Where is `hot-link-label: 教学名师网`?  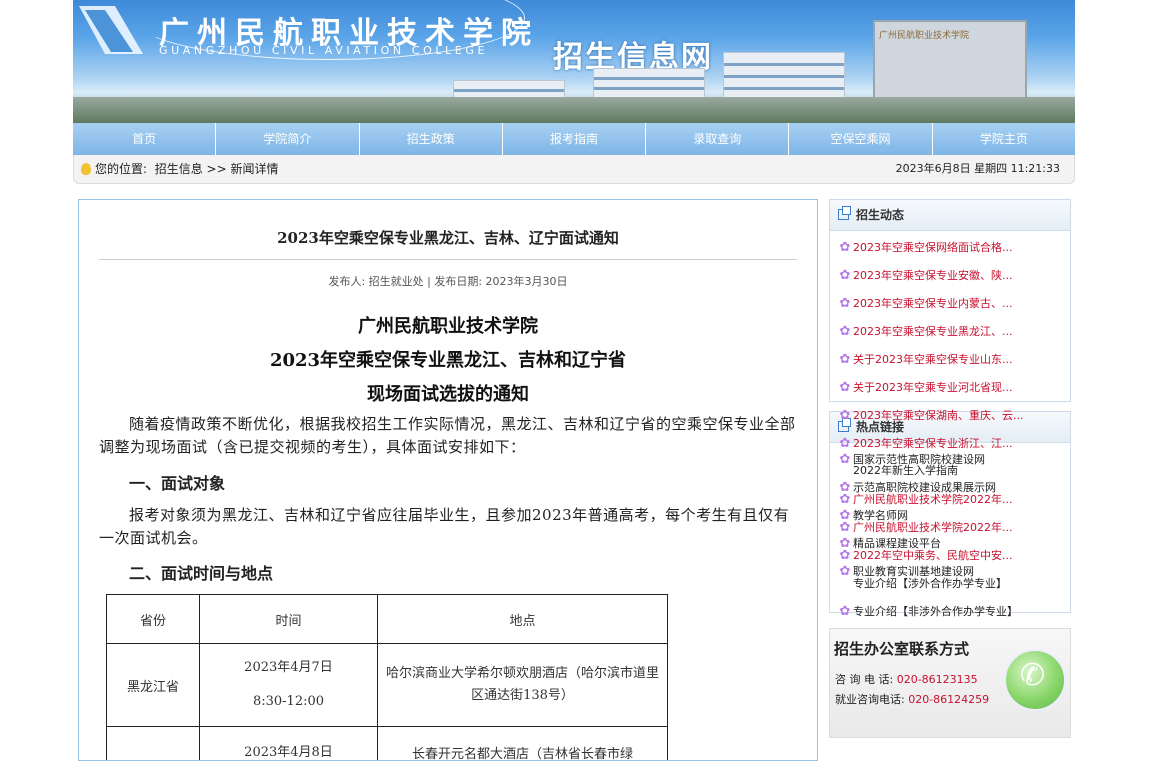 hot-link-label: 教学名师网 is located at coordinates (880, 515).